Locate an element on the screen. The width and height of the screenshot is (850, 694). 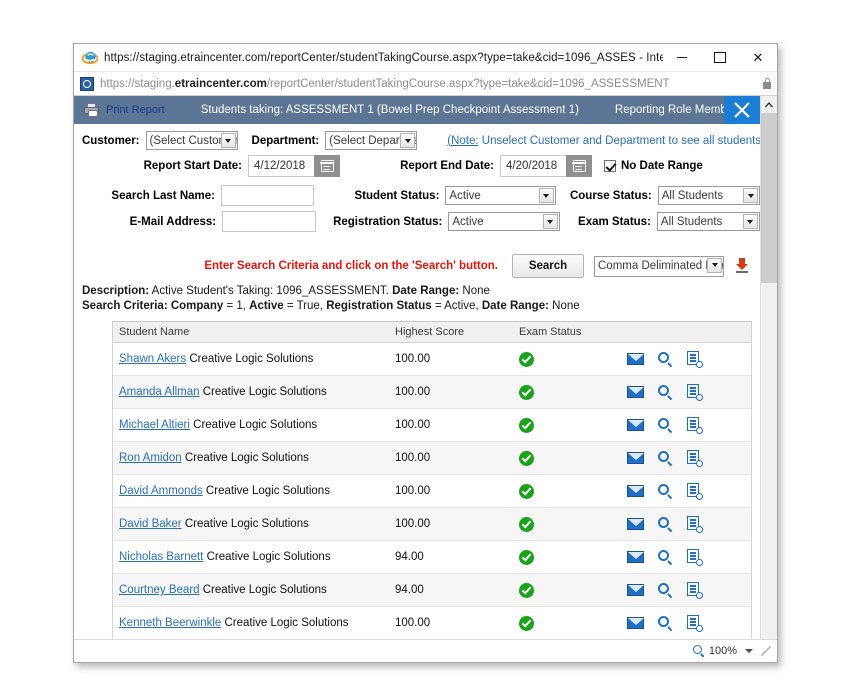
close-window-button: ✕ is located at coordinates (758, 57).